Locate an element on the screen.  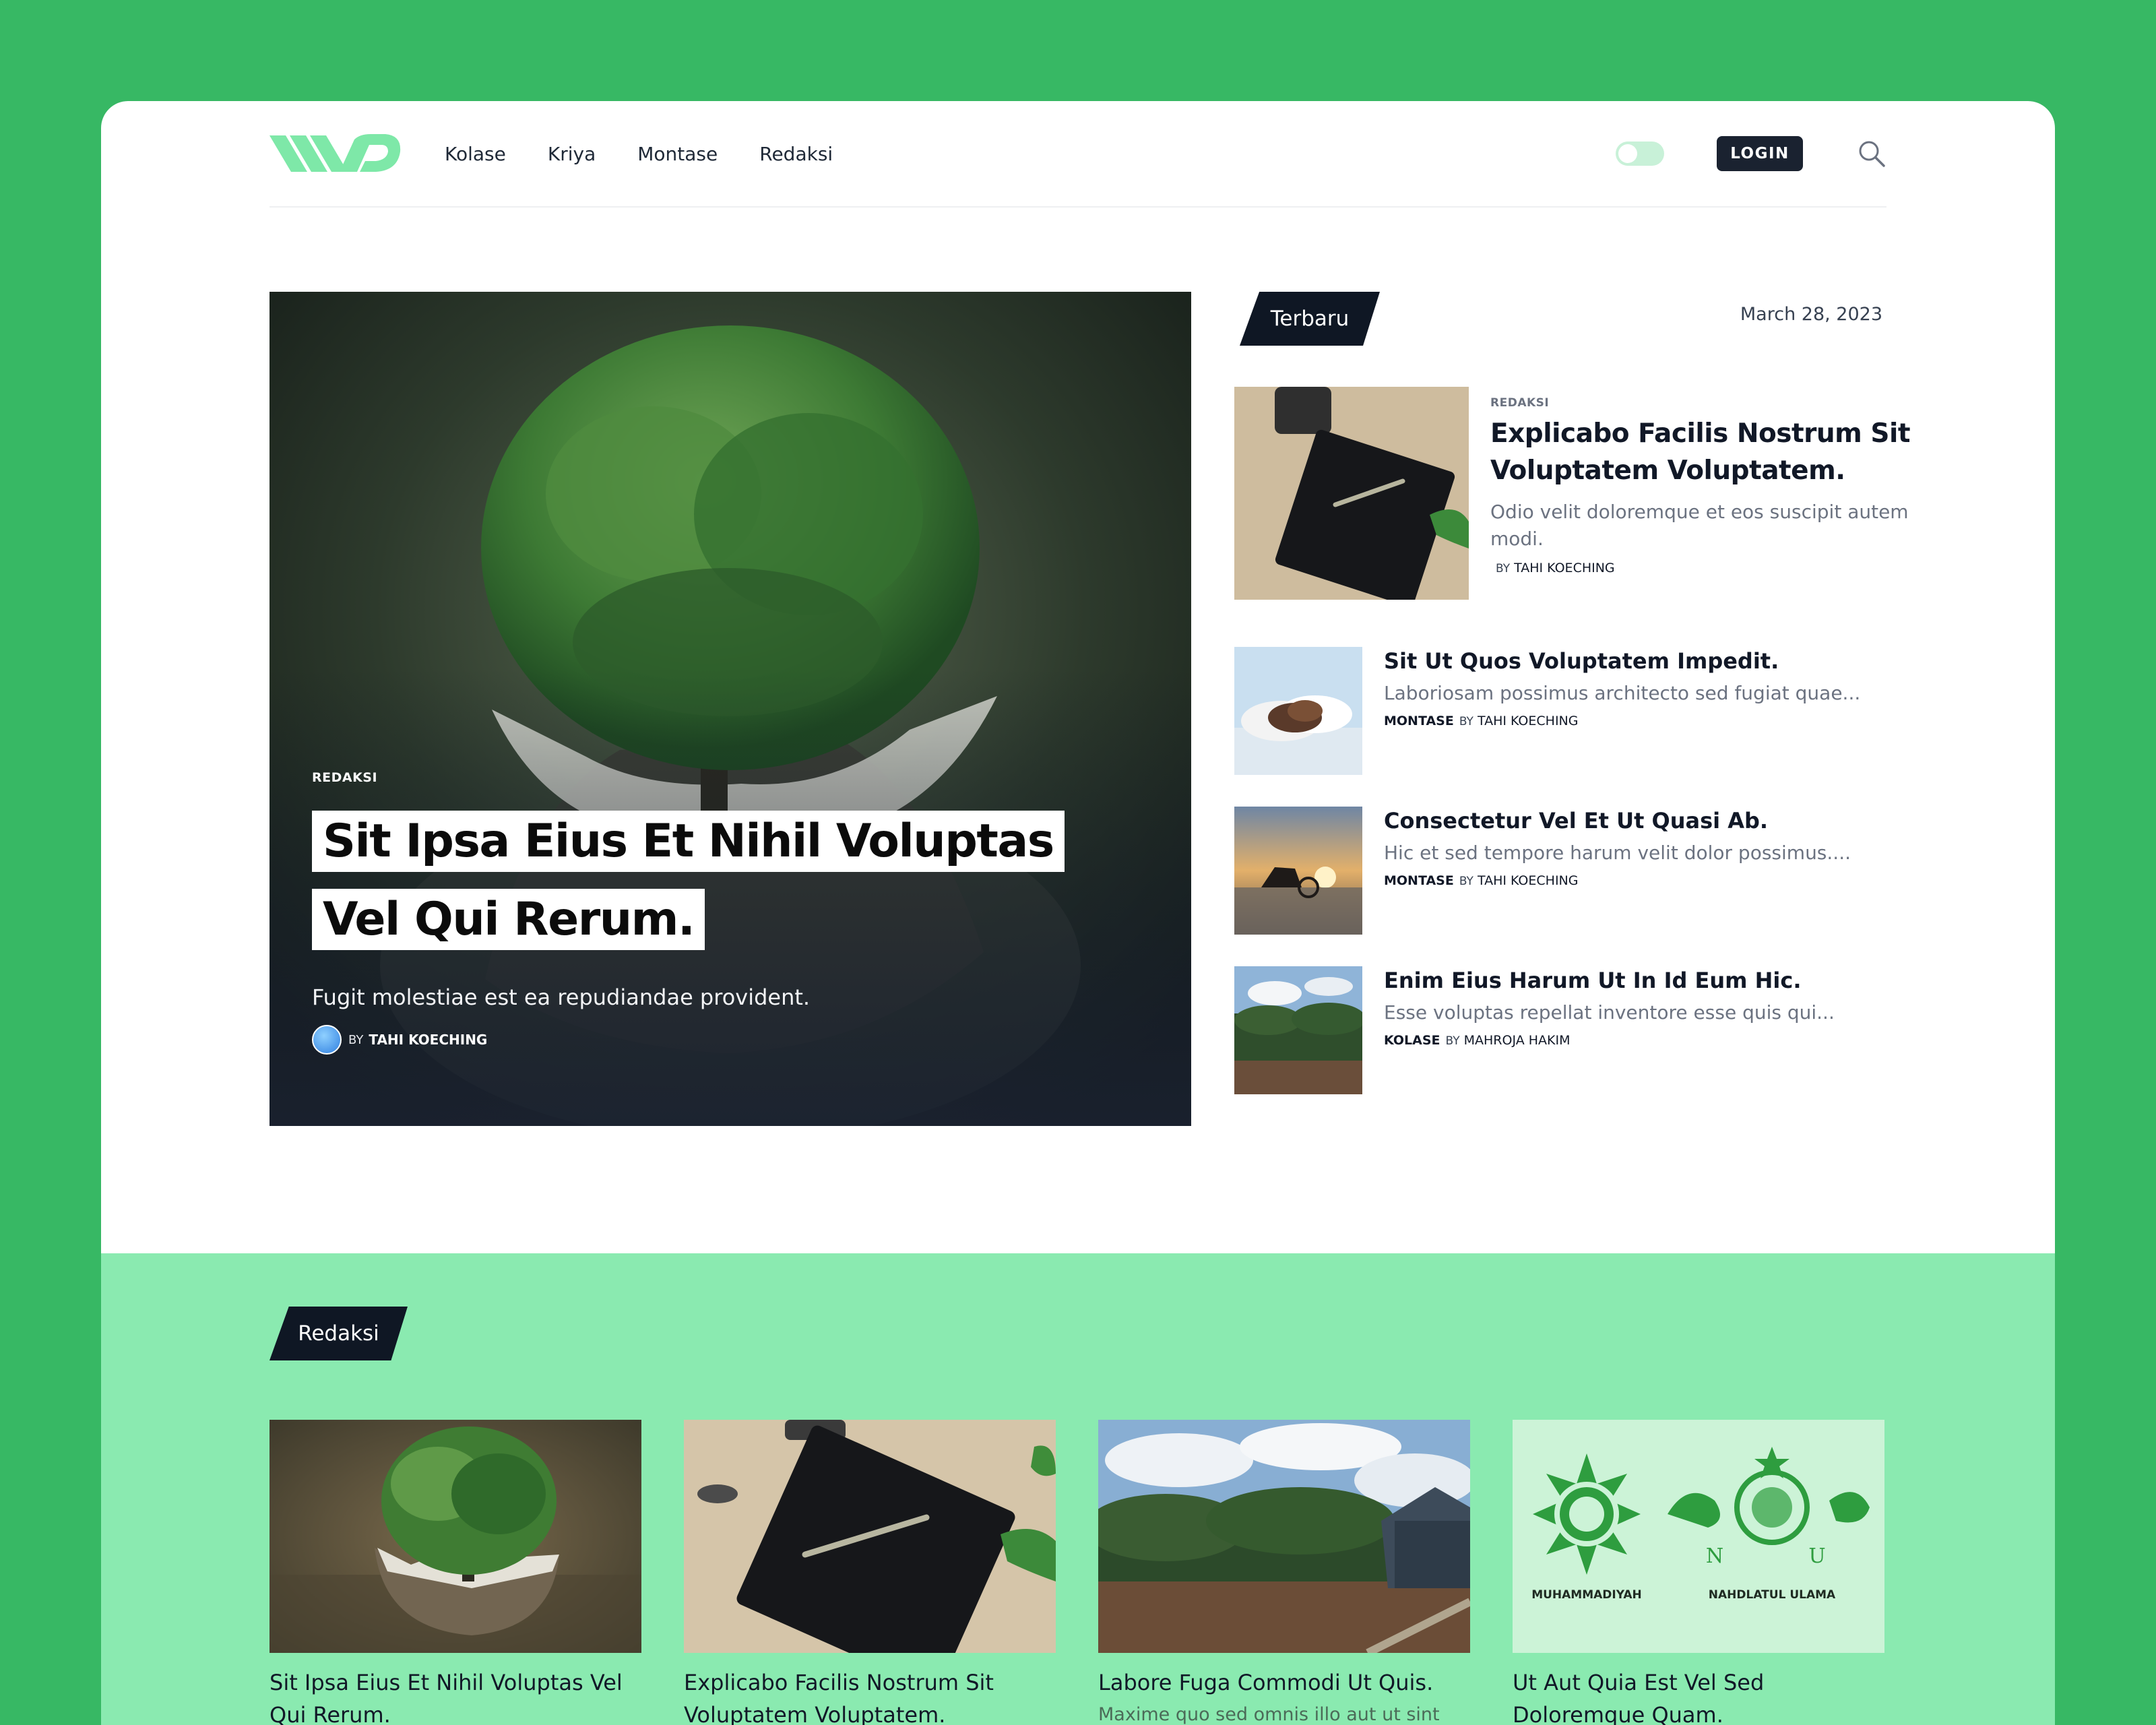
toggle-knob is located at coordinates (1627, 153).